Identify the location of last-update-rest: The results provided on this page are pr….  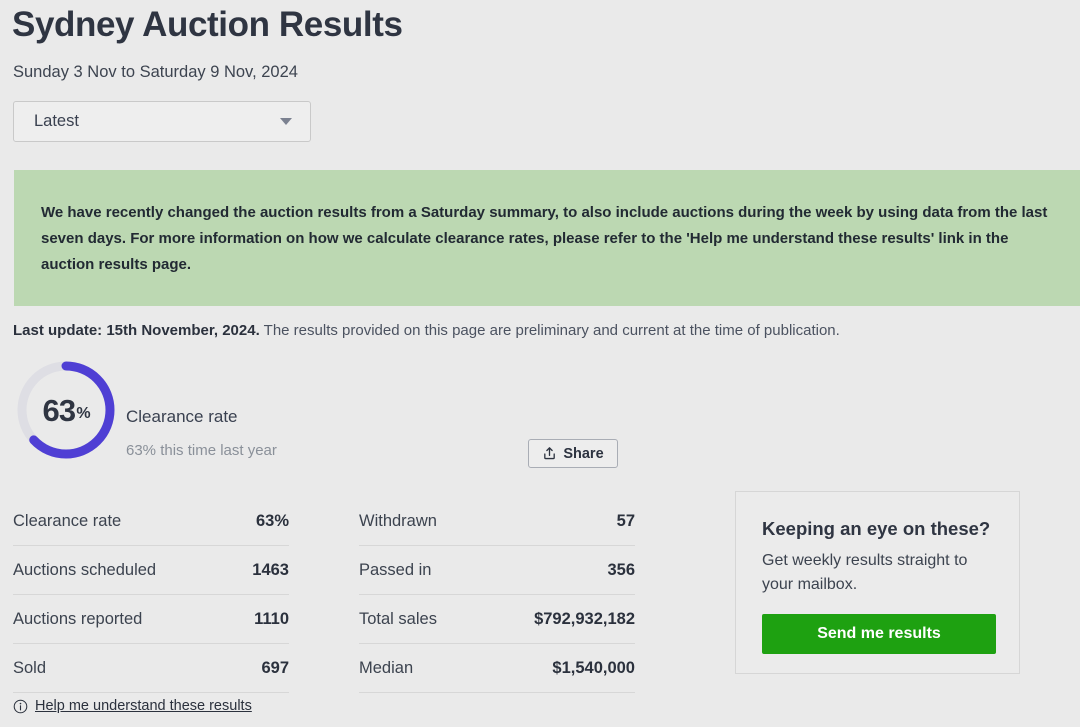
(549, 330).